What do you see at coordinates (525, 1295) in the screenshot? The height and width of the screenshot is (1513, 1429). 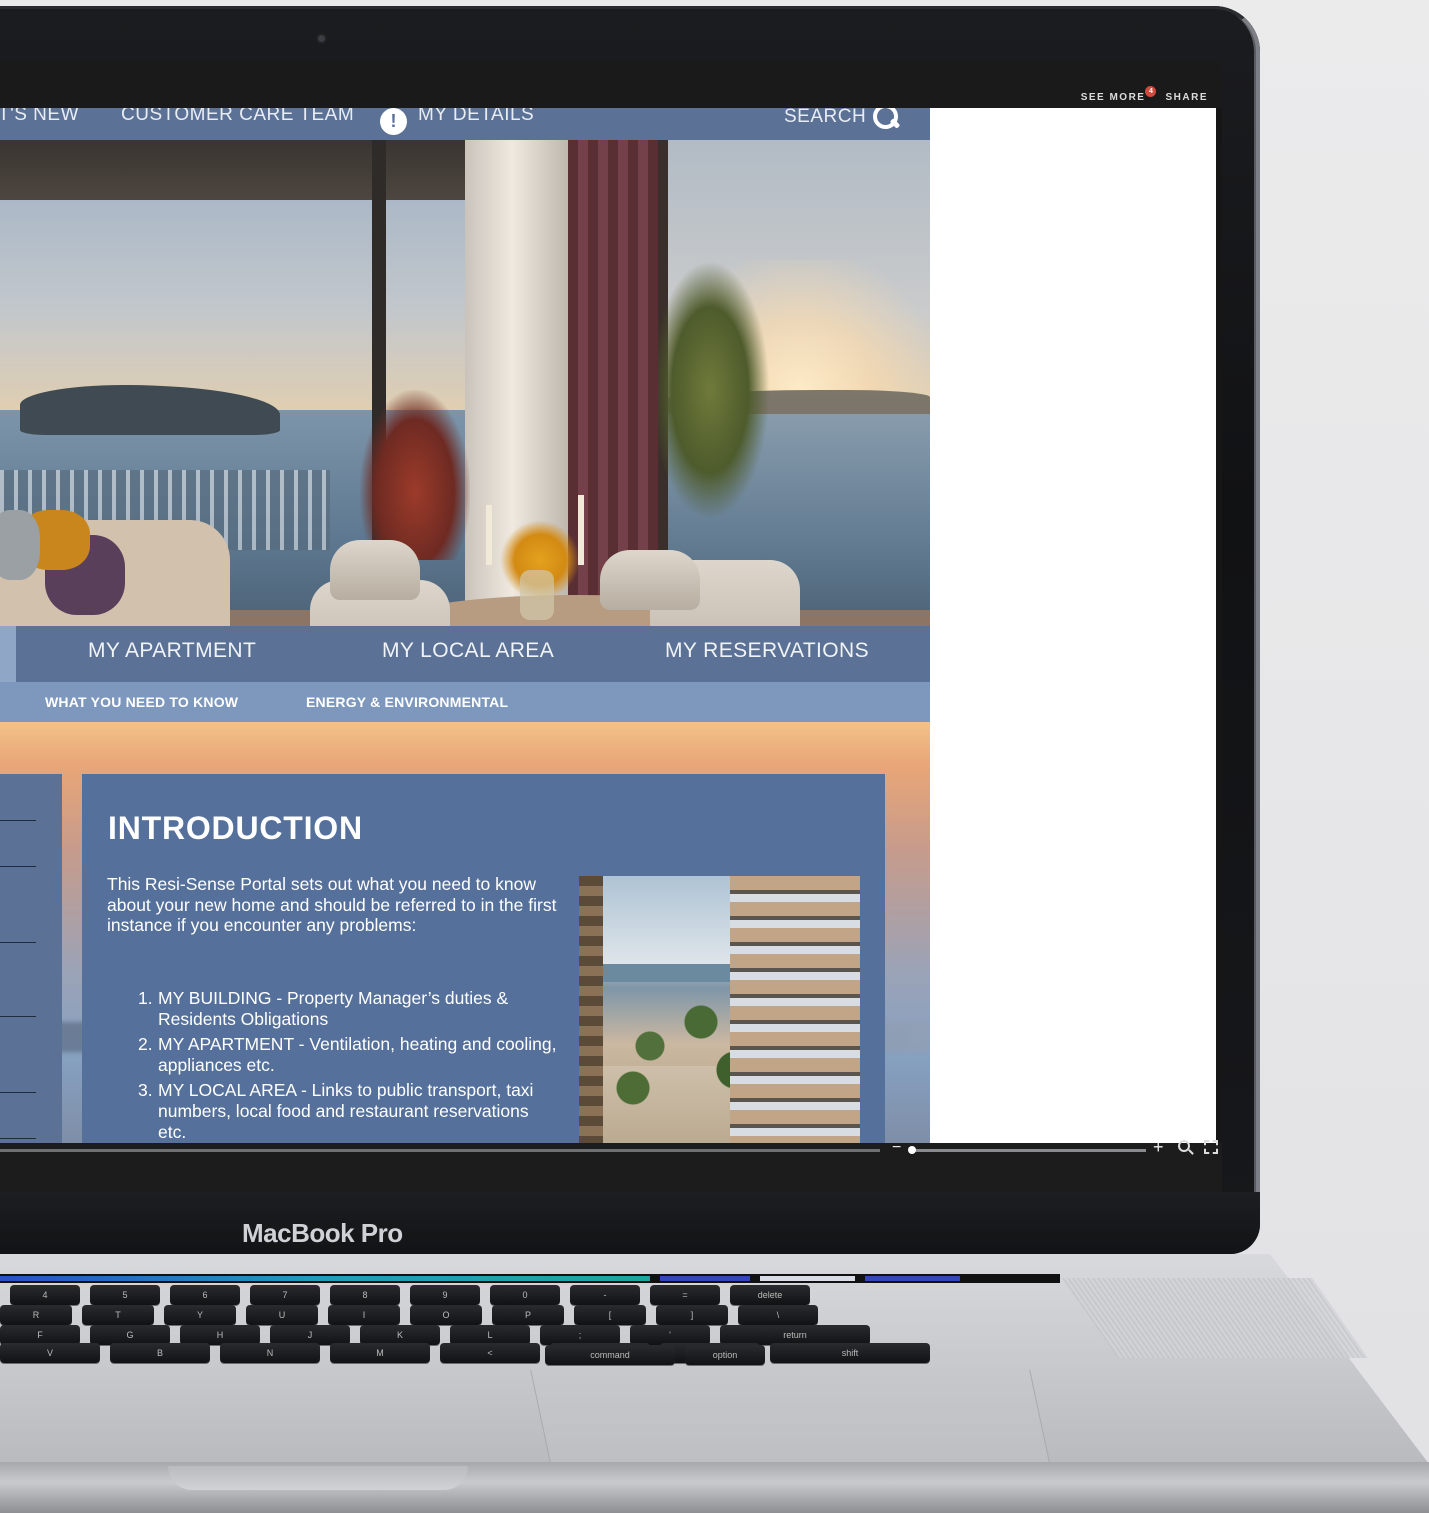 I see `key: 0` at bounding box center [525, 1295].